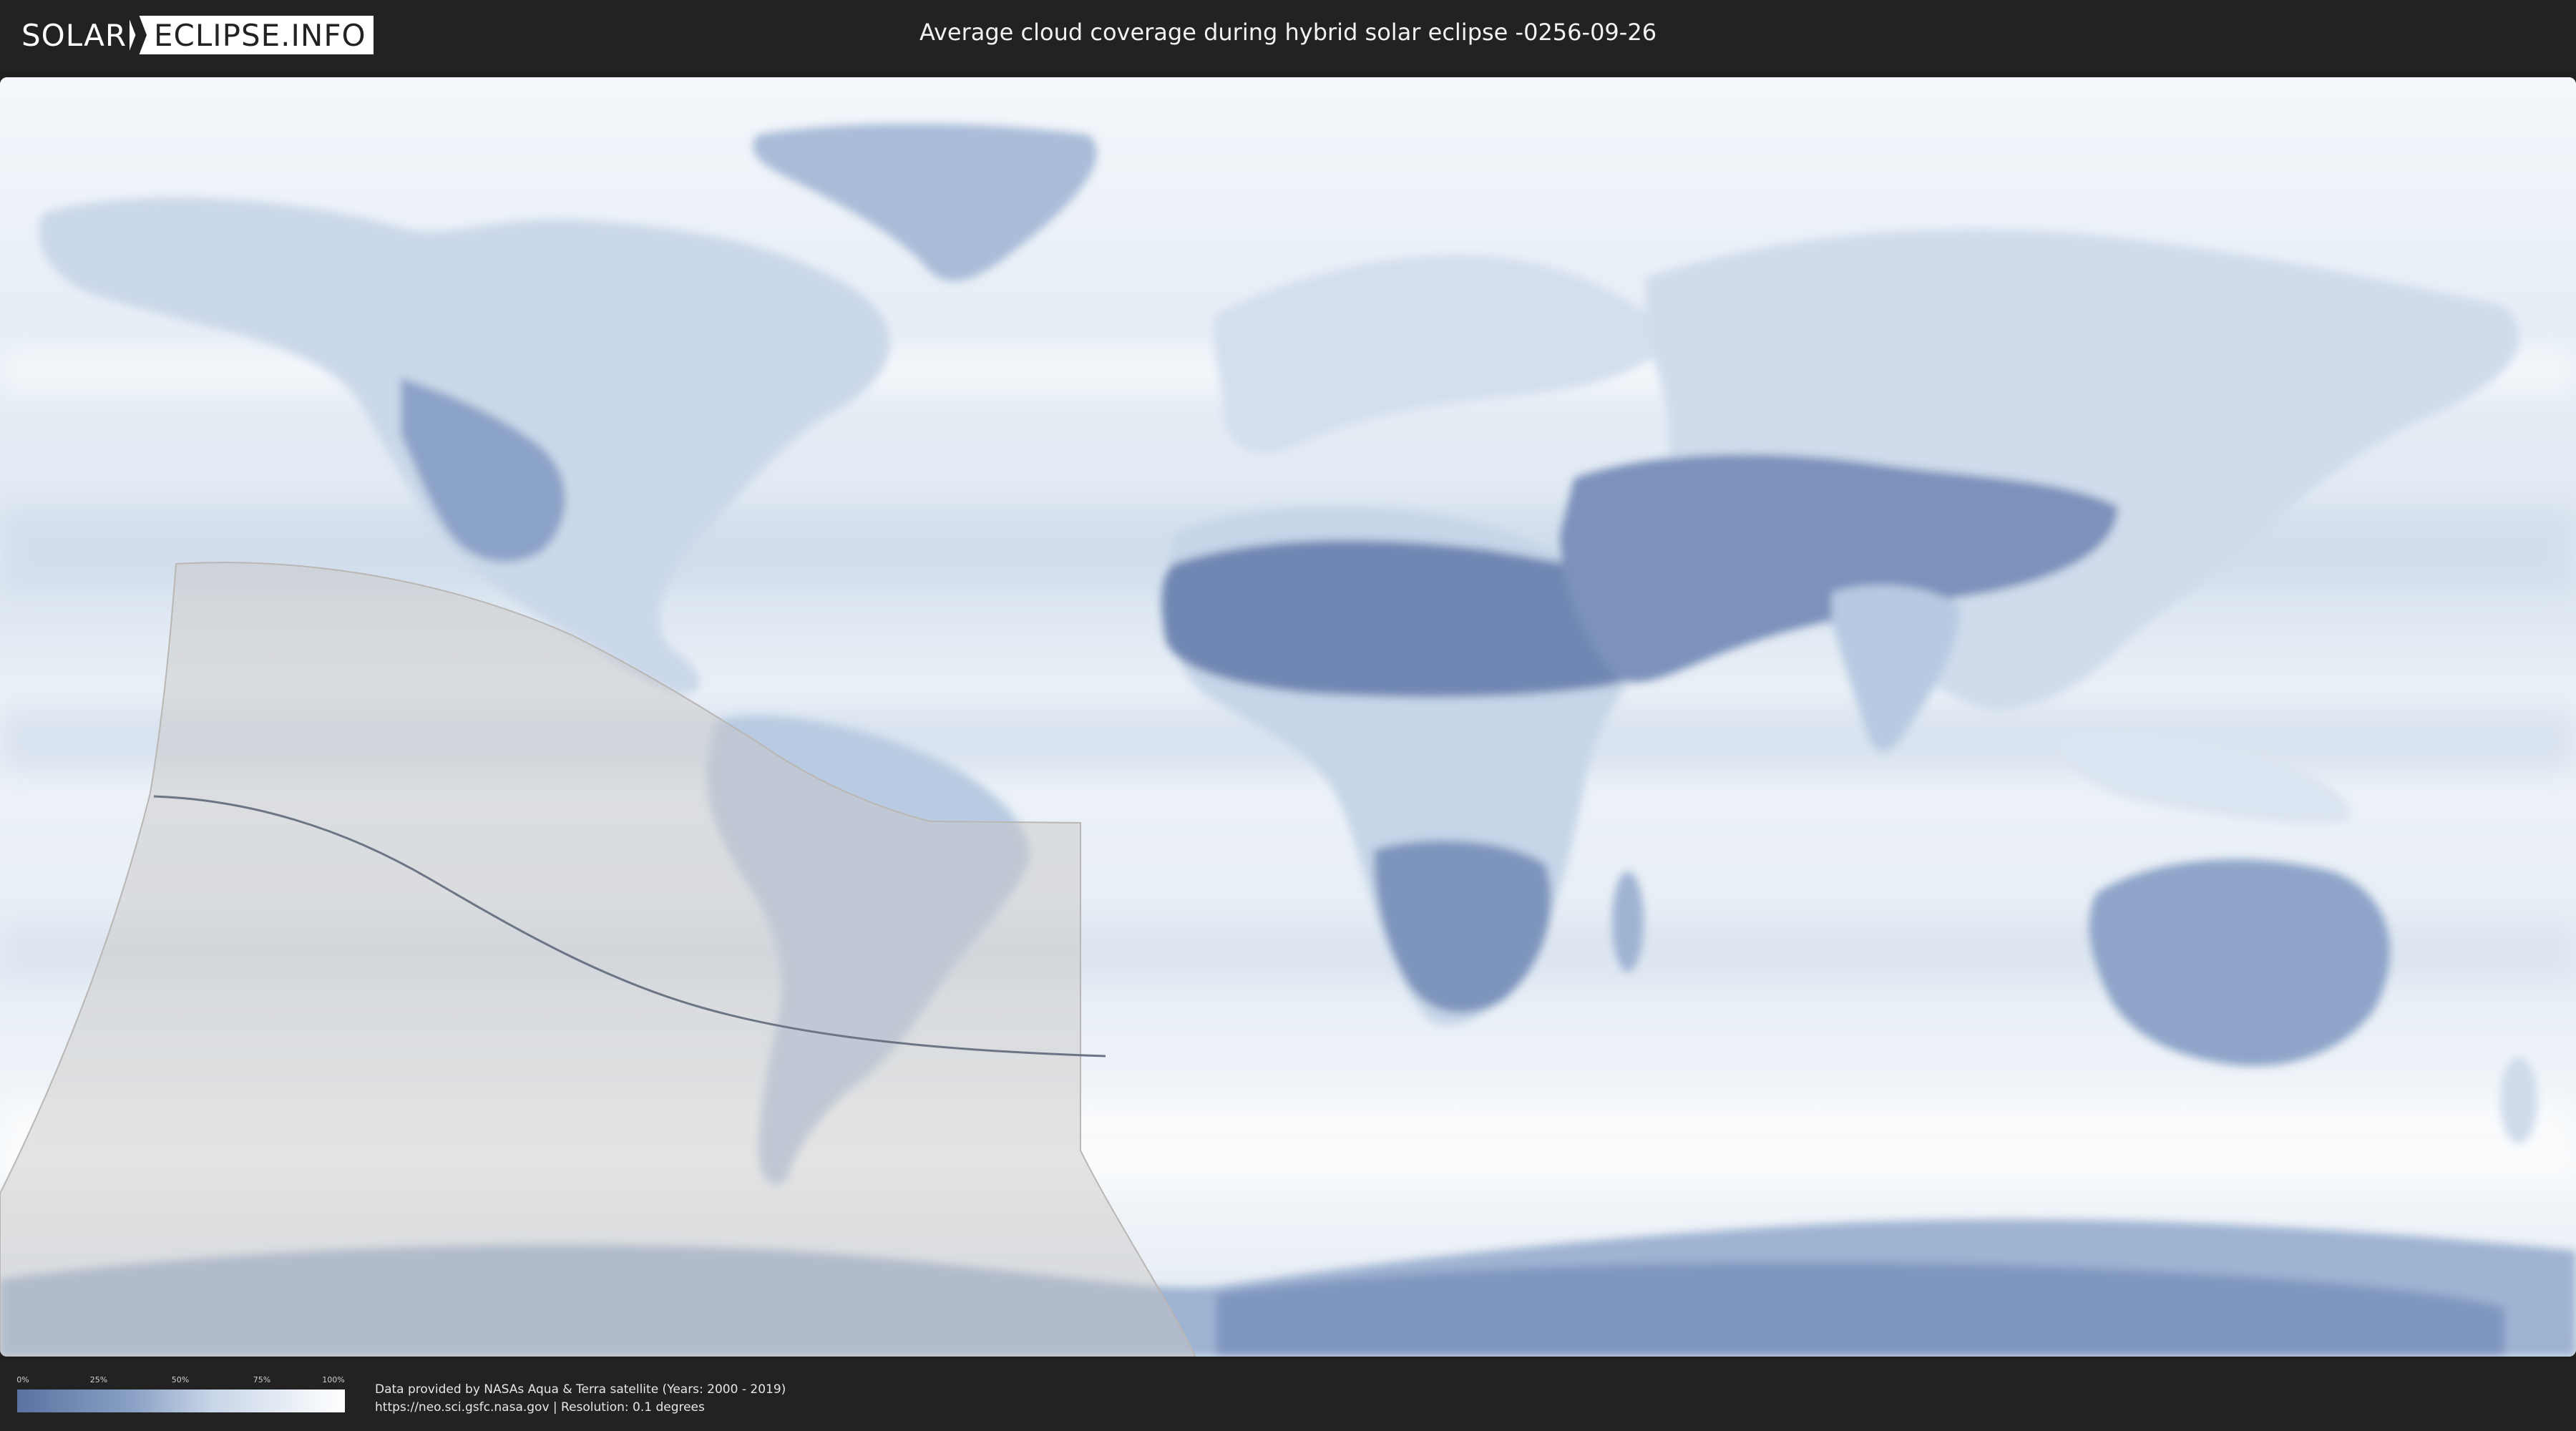 The image size is (2576, 1431). Describe the element at coordinates (262, 1379) in the screenshot. I see `legend-tick-75: 75%` at that location.